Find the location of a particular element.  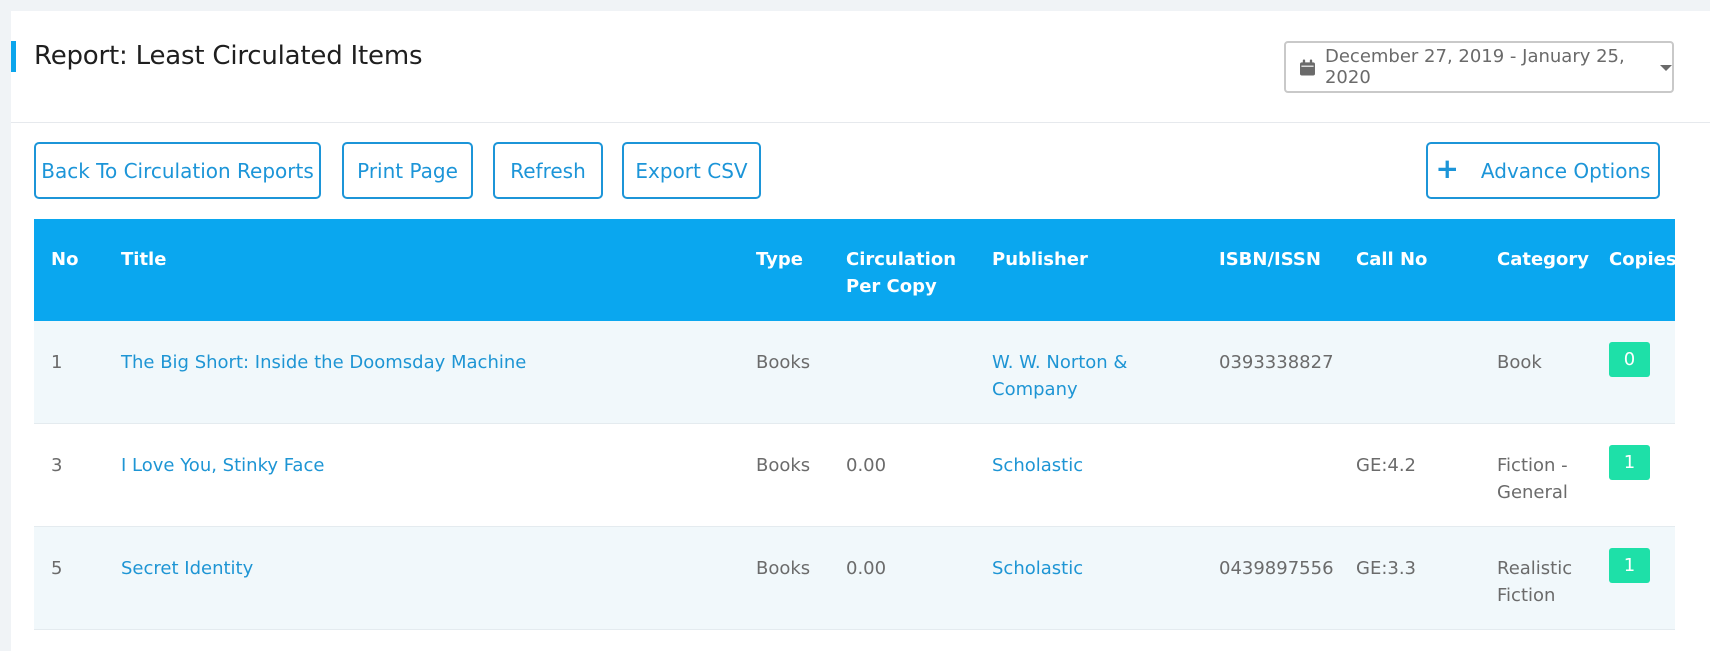

refresh-button-label: Refresh is located at coordinates (548, 170).